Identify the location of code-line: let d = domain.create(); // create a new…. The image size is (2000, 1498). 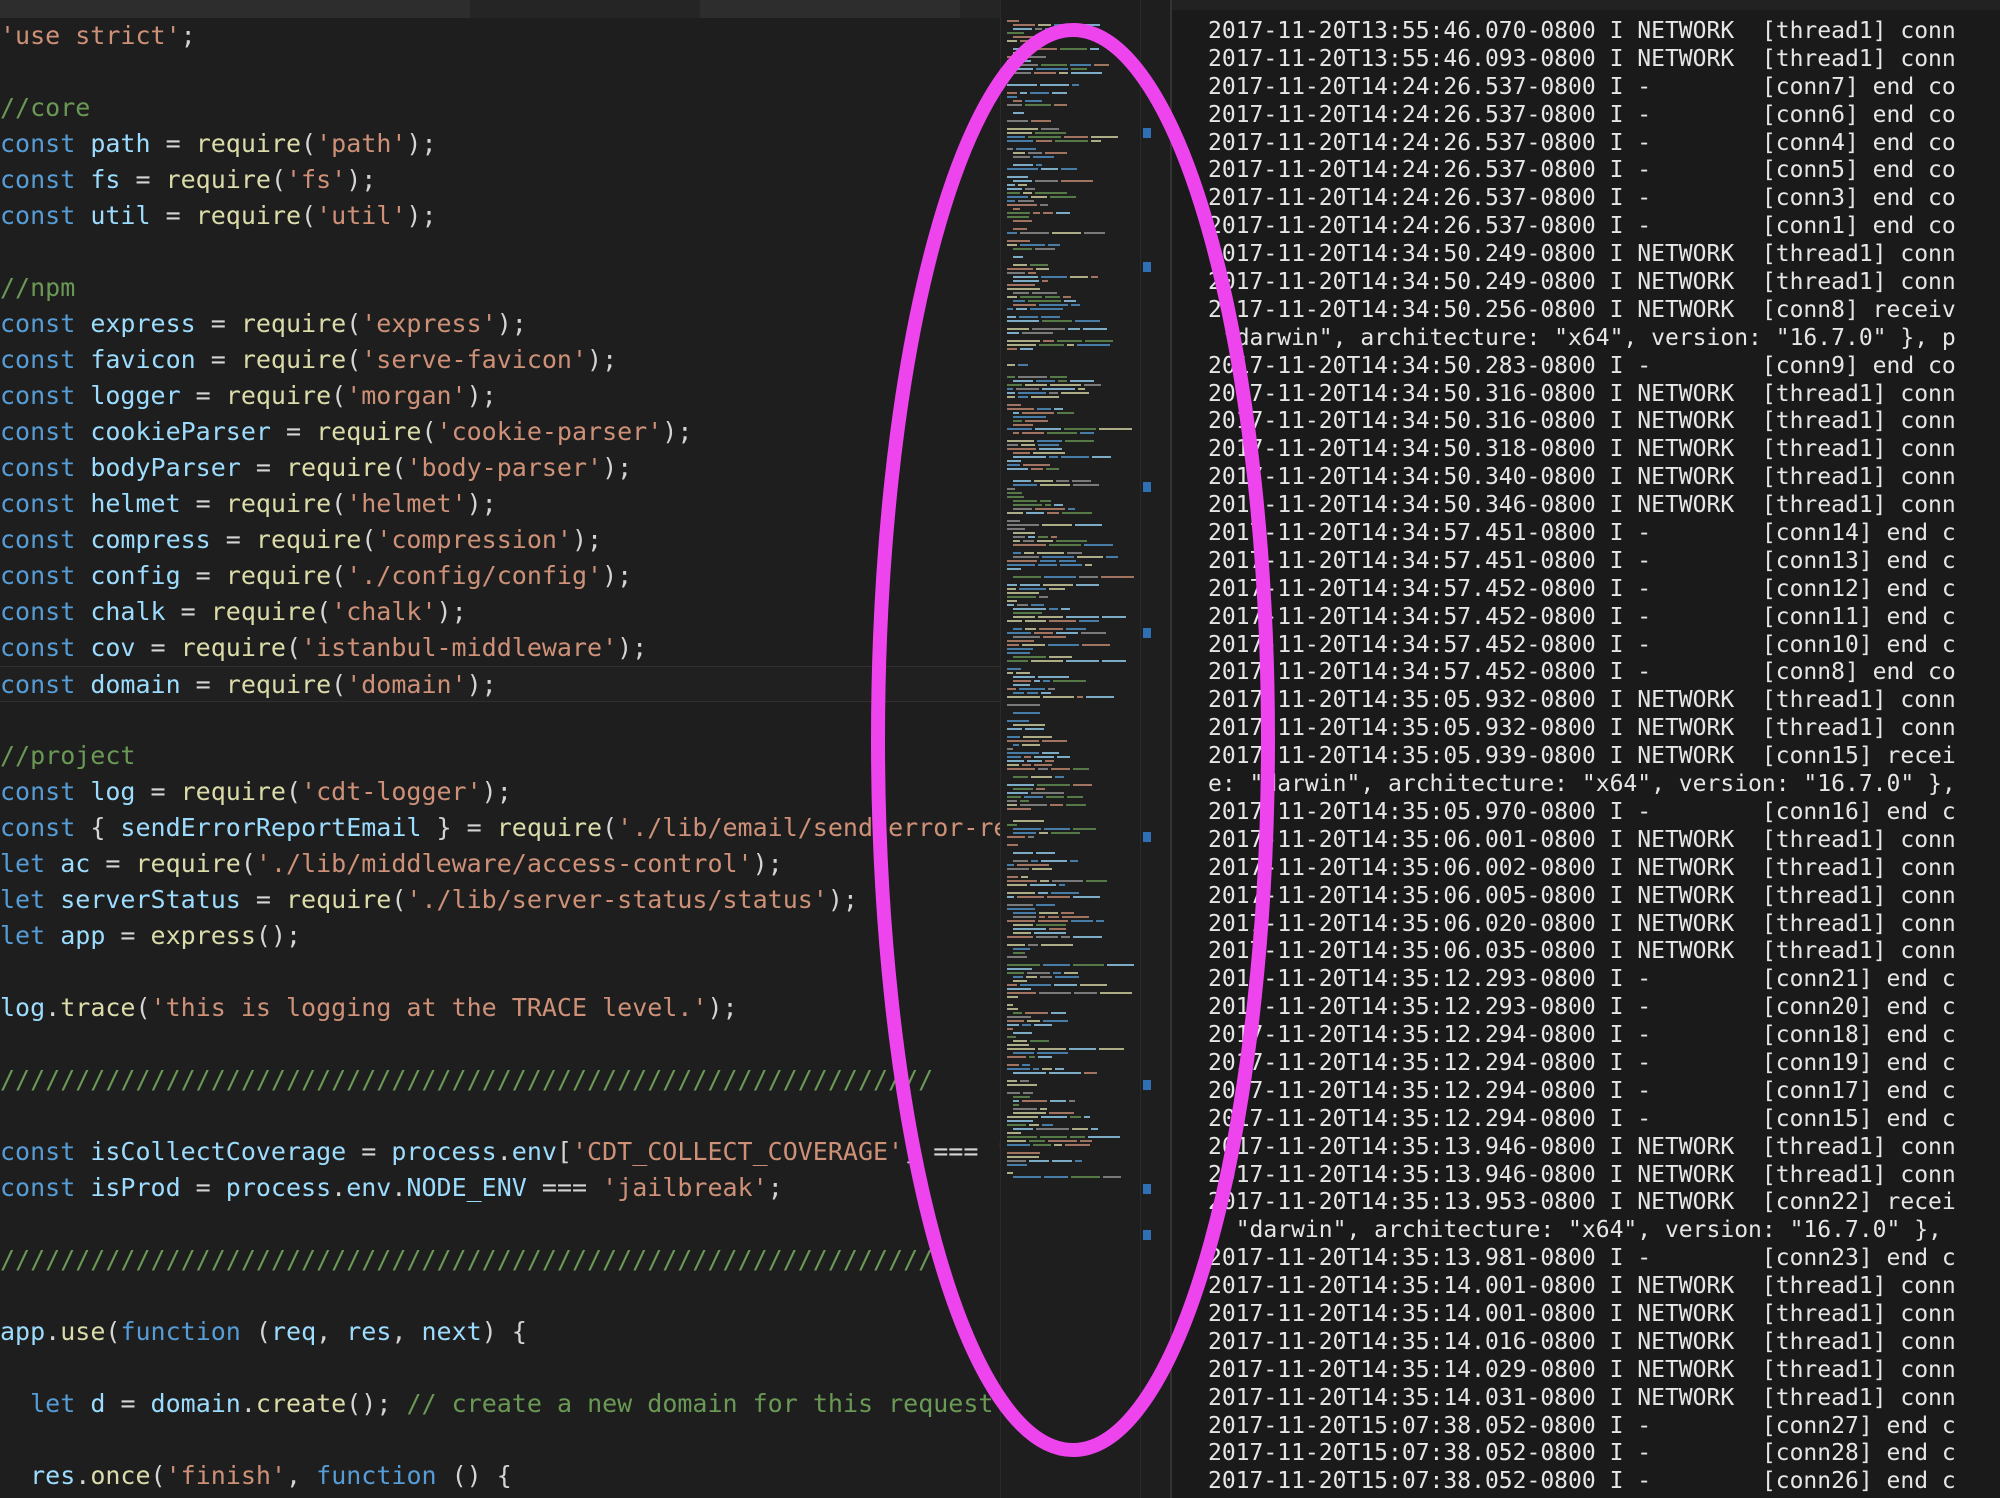
(500, 1404).